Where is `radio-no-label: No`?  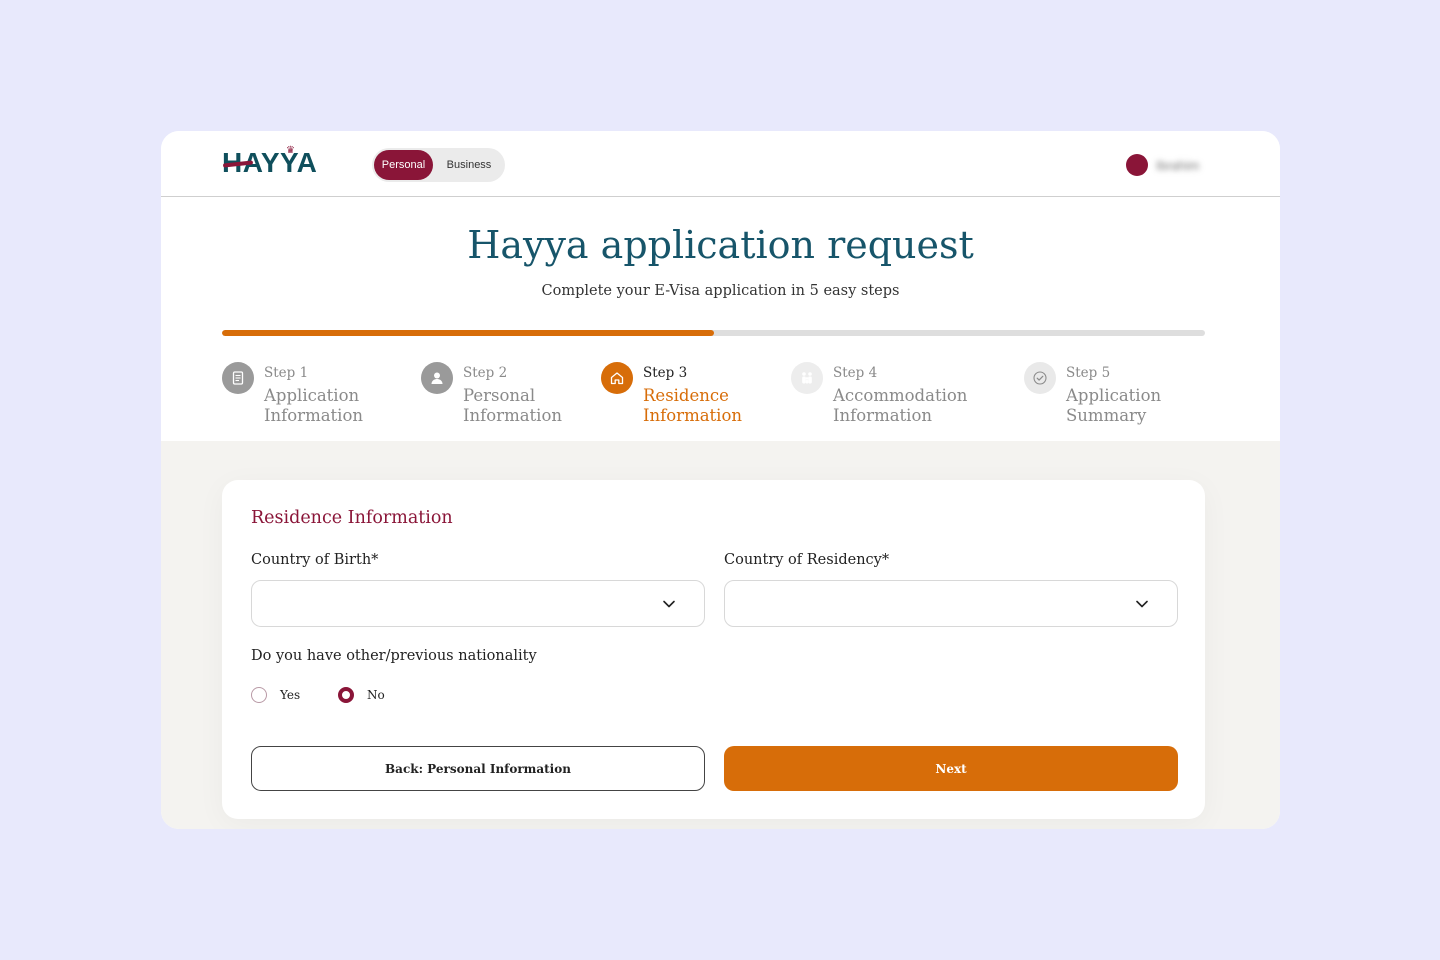
radio-no-label: No is located at coordinates (376, 695).